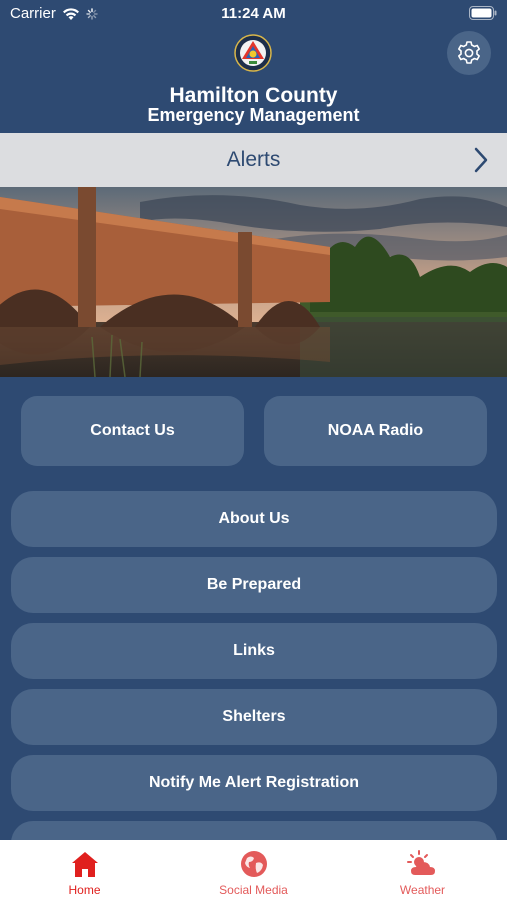 The height and width of the screenshot is (900, 507). I want to click on contact-us-label: Contact Us, so click(132, 430).